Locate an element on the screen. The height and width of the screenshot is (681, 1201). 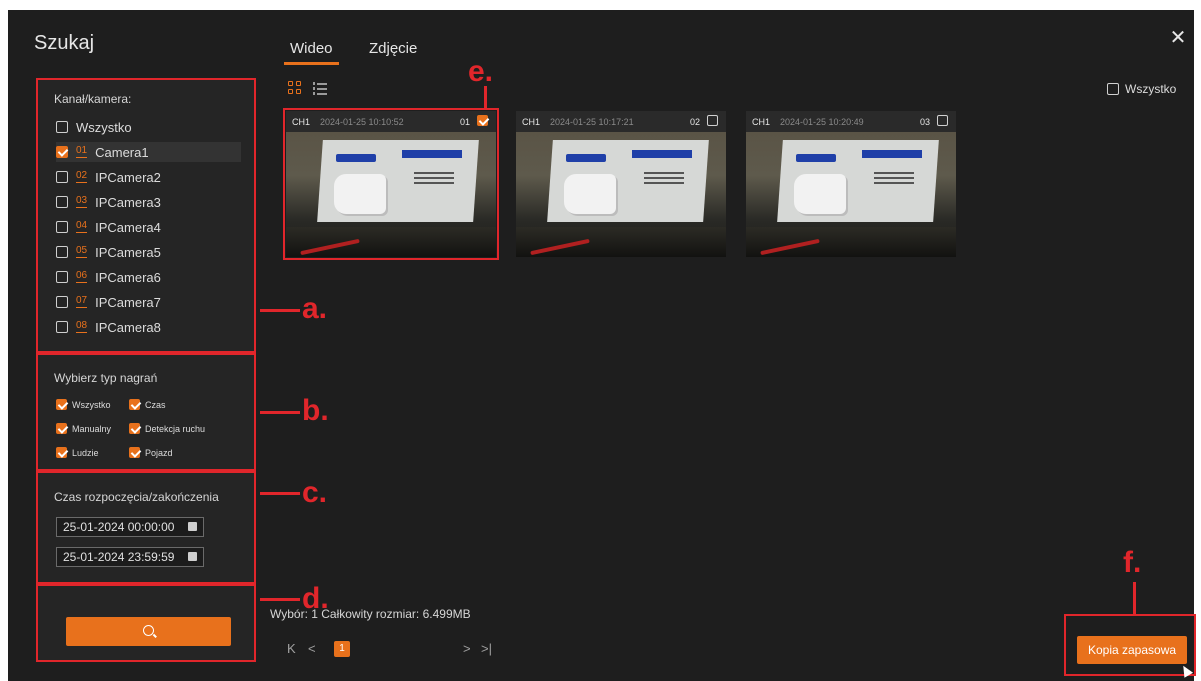
record-type-label: Pojazd is located at coordinates (159, 452).